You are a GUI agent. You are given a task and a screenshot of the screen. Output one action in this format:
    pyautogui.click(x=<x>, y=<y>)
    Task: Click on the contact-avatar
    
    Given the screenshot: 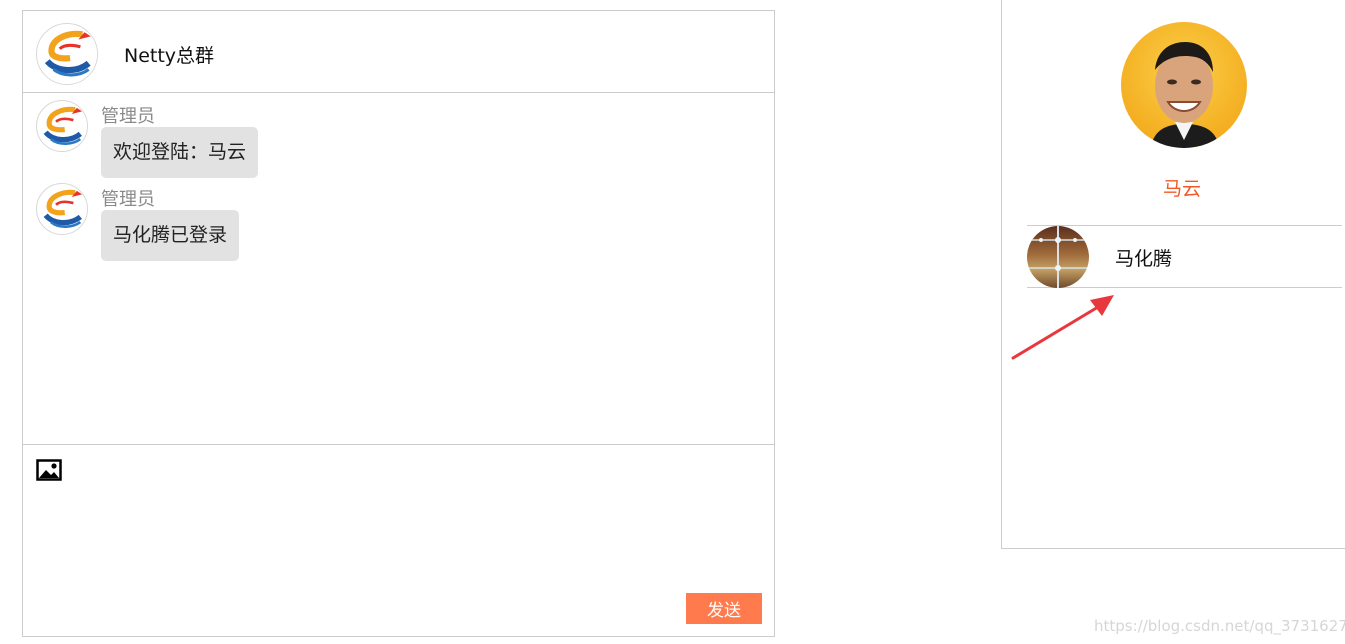 What is the action you would take?
    pyautogui.click(x=1058, y=257)
    